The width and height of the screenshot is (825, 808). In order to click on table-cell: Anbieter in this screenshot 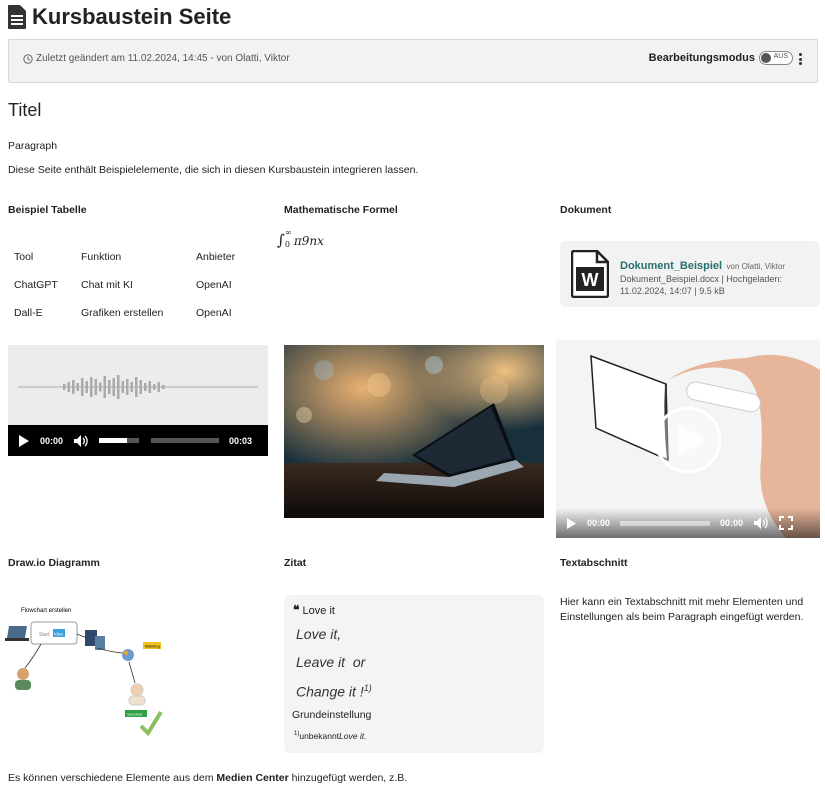, I will do `click(216, 257)`.